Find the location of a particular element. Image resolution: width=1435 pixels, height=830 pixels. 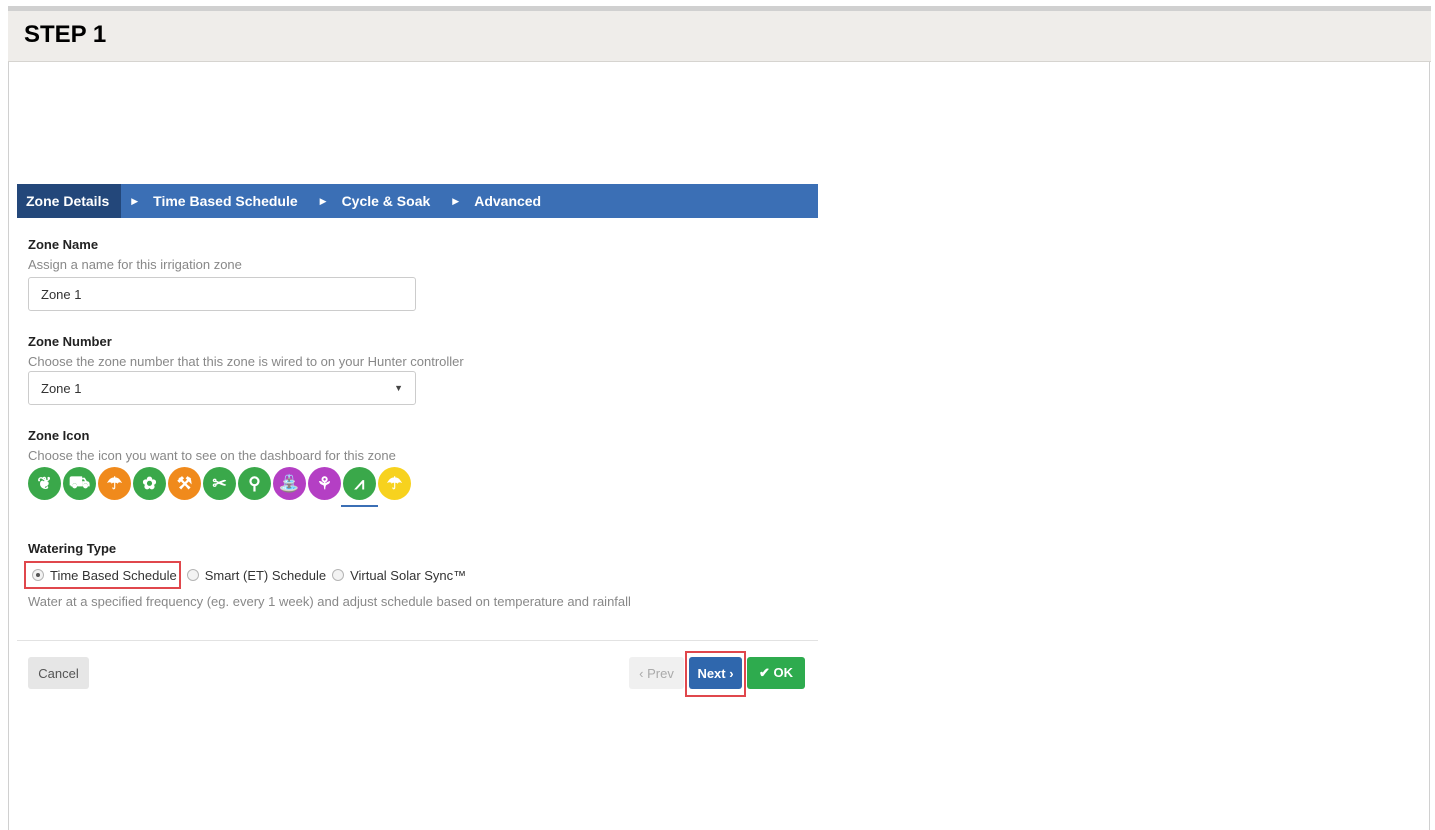

rake-icon: ⚒ is located at coordinates (184, 483).